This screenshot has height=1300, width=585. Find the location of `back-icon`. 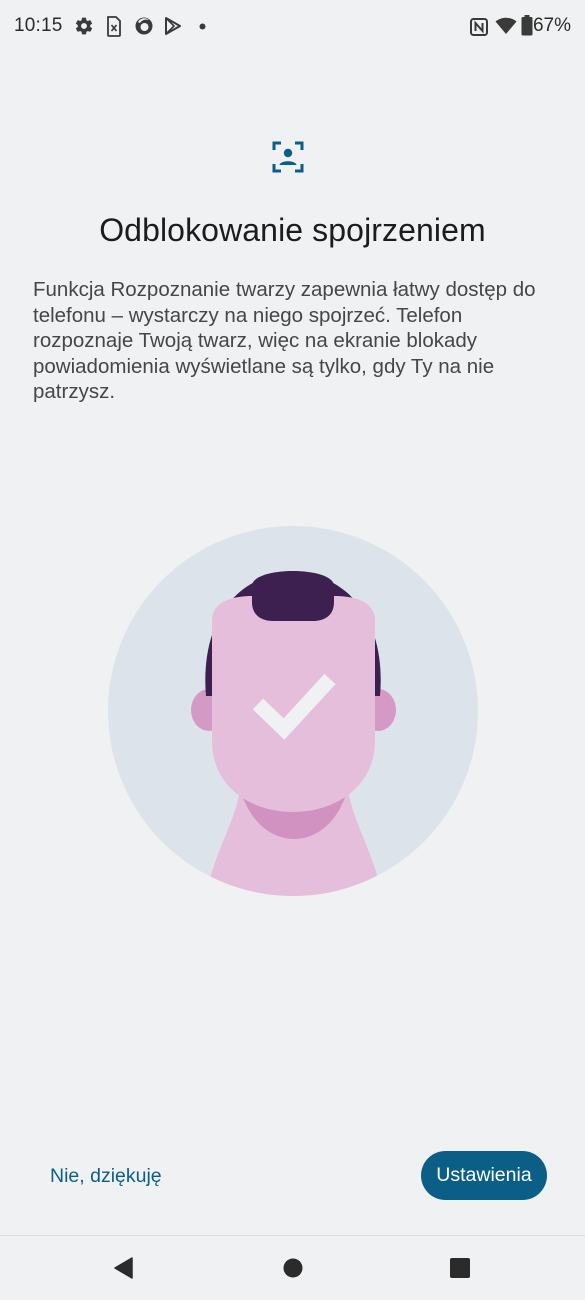

back-icon is located at coordinates (124, 1268).